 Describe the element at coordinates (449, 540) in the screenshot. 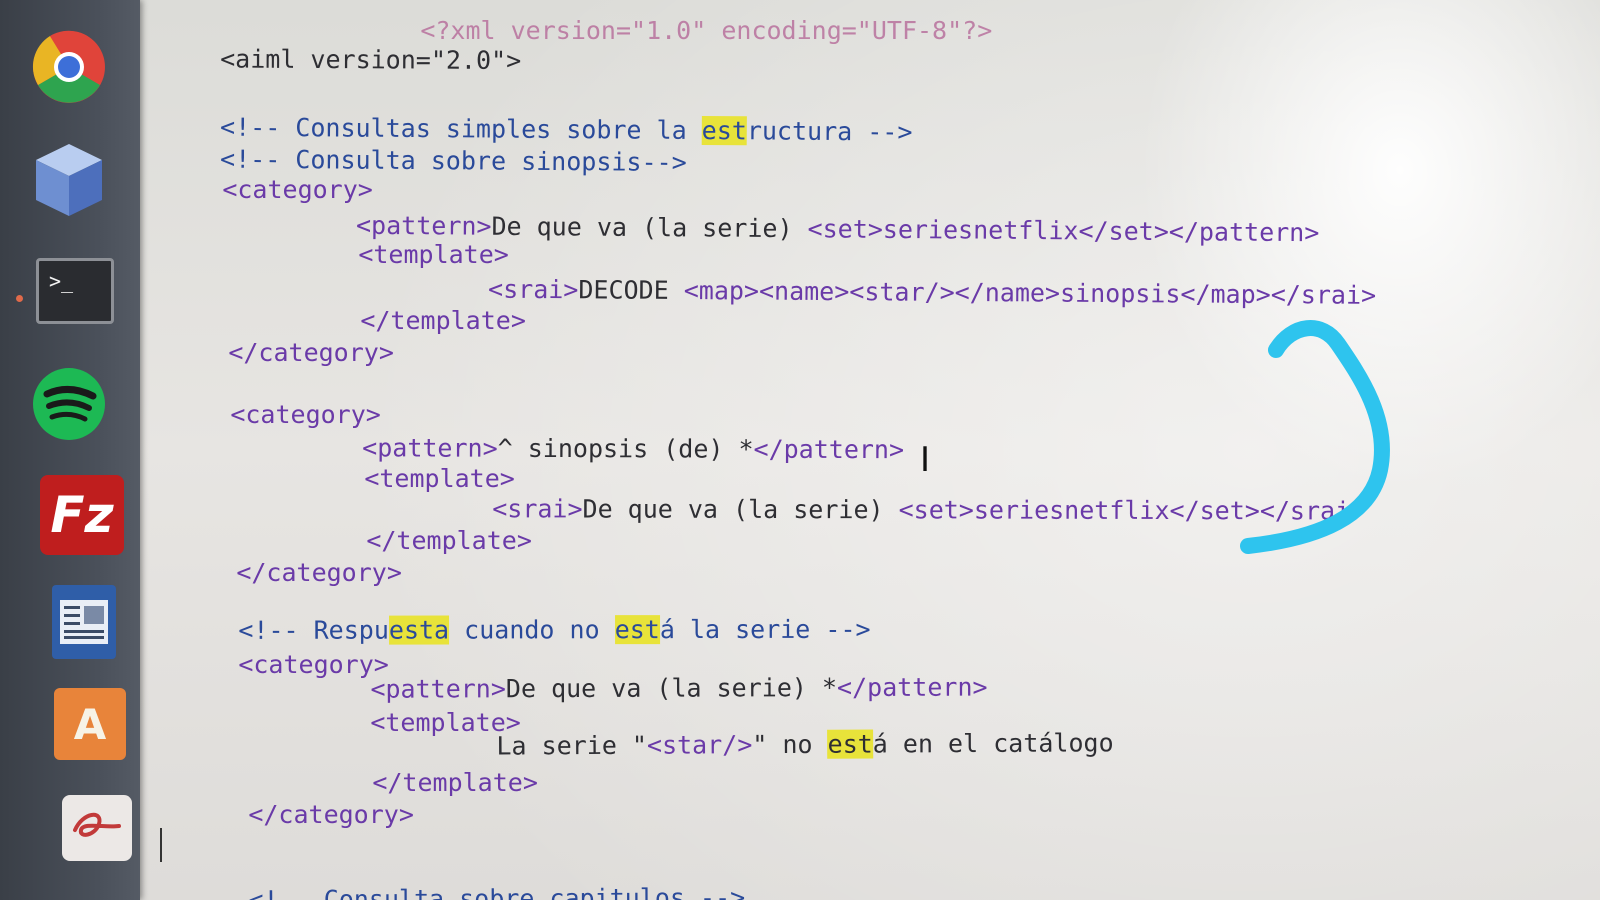

I see `code-line-template-close-2: </template>` at that location.